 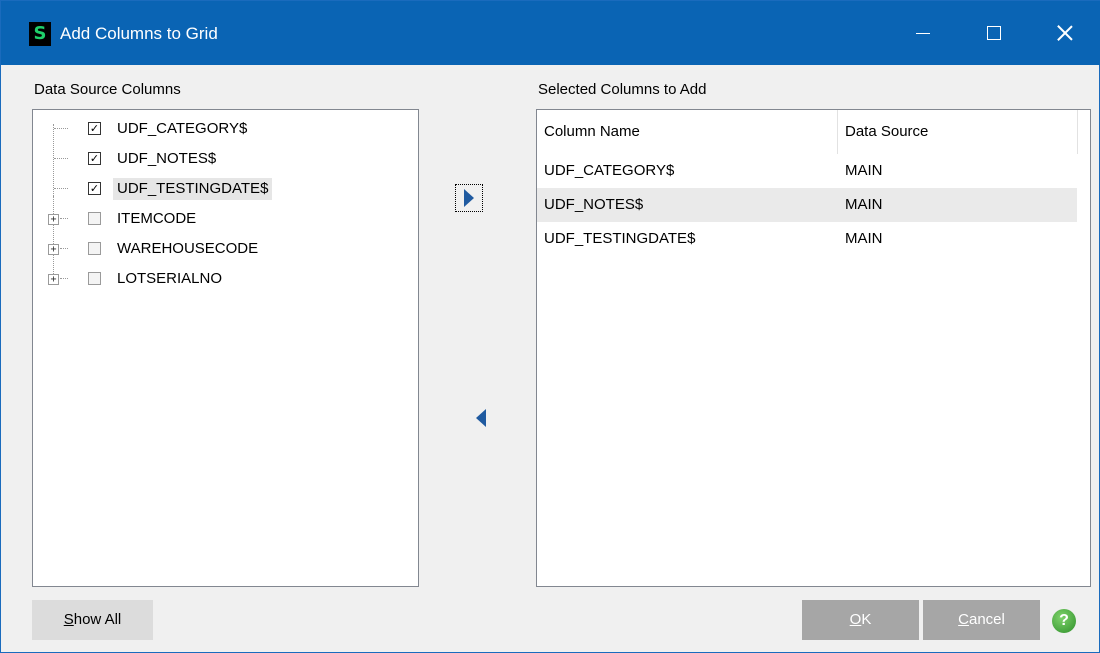 I want to click on maximize-button, so click(x=994, y=33).